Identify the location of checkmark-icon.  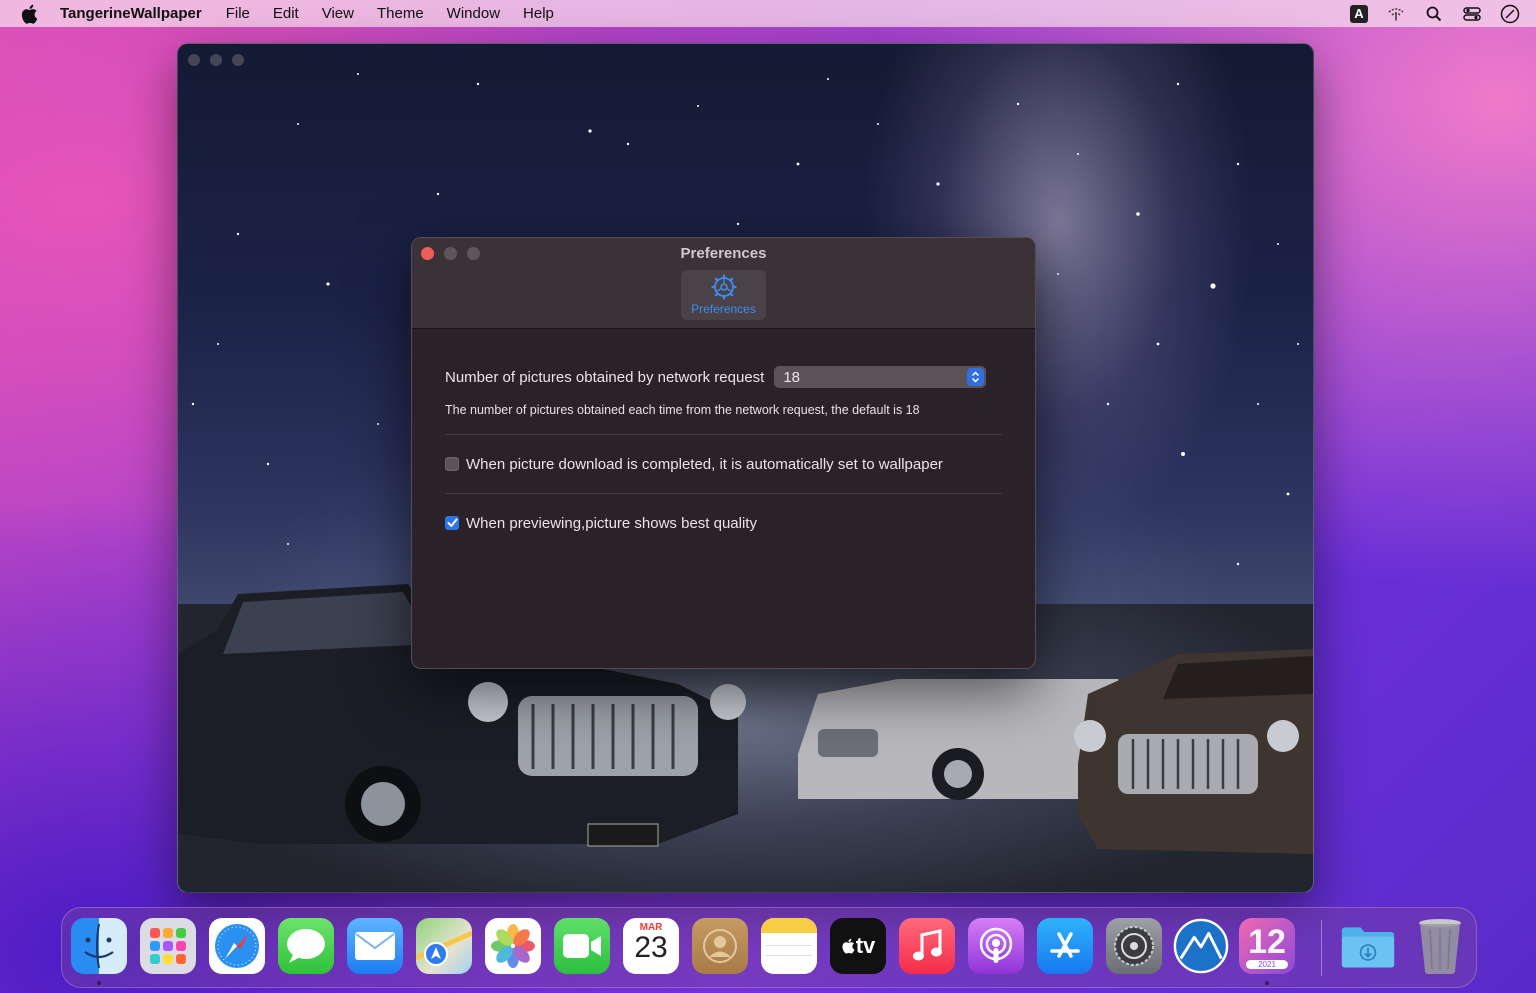
(452, 522).